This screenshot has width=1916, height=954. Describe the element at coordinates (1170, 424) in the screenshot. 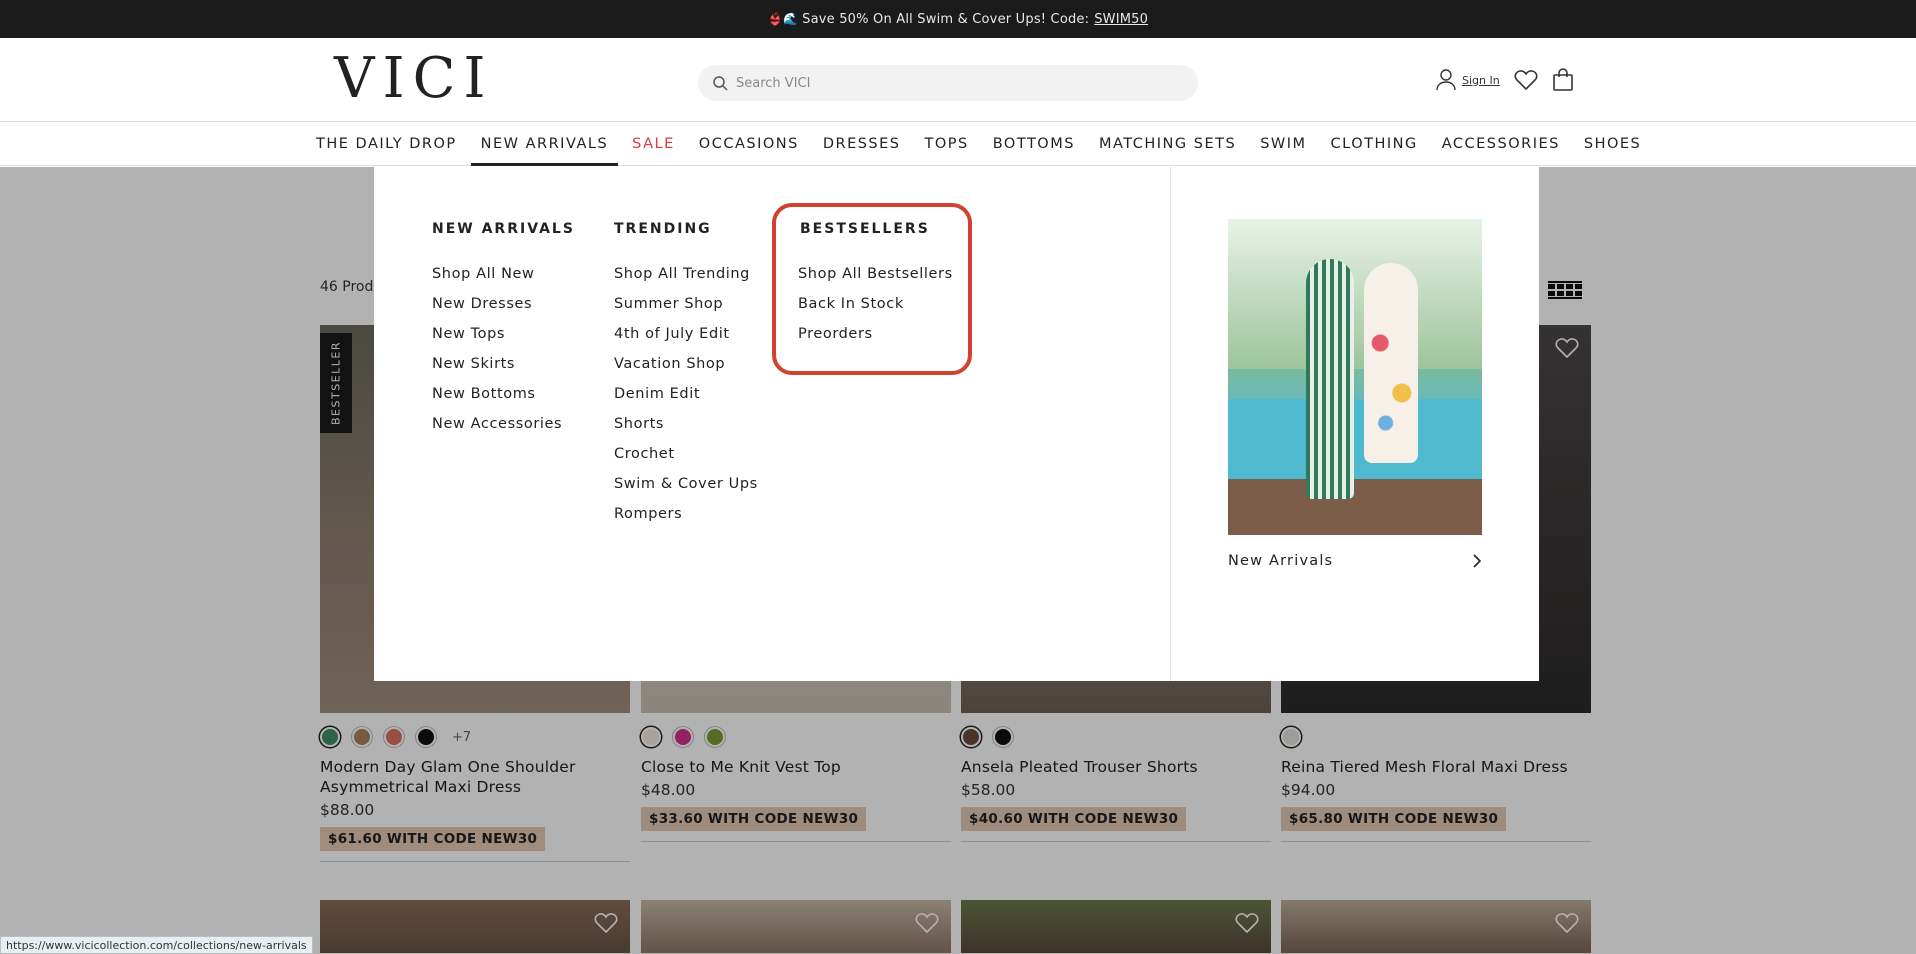

I see `menu-divider` at that location.